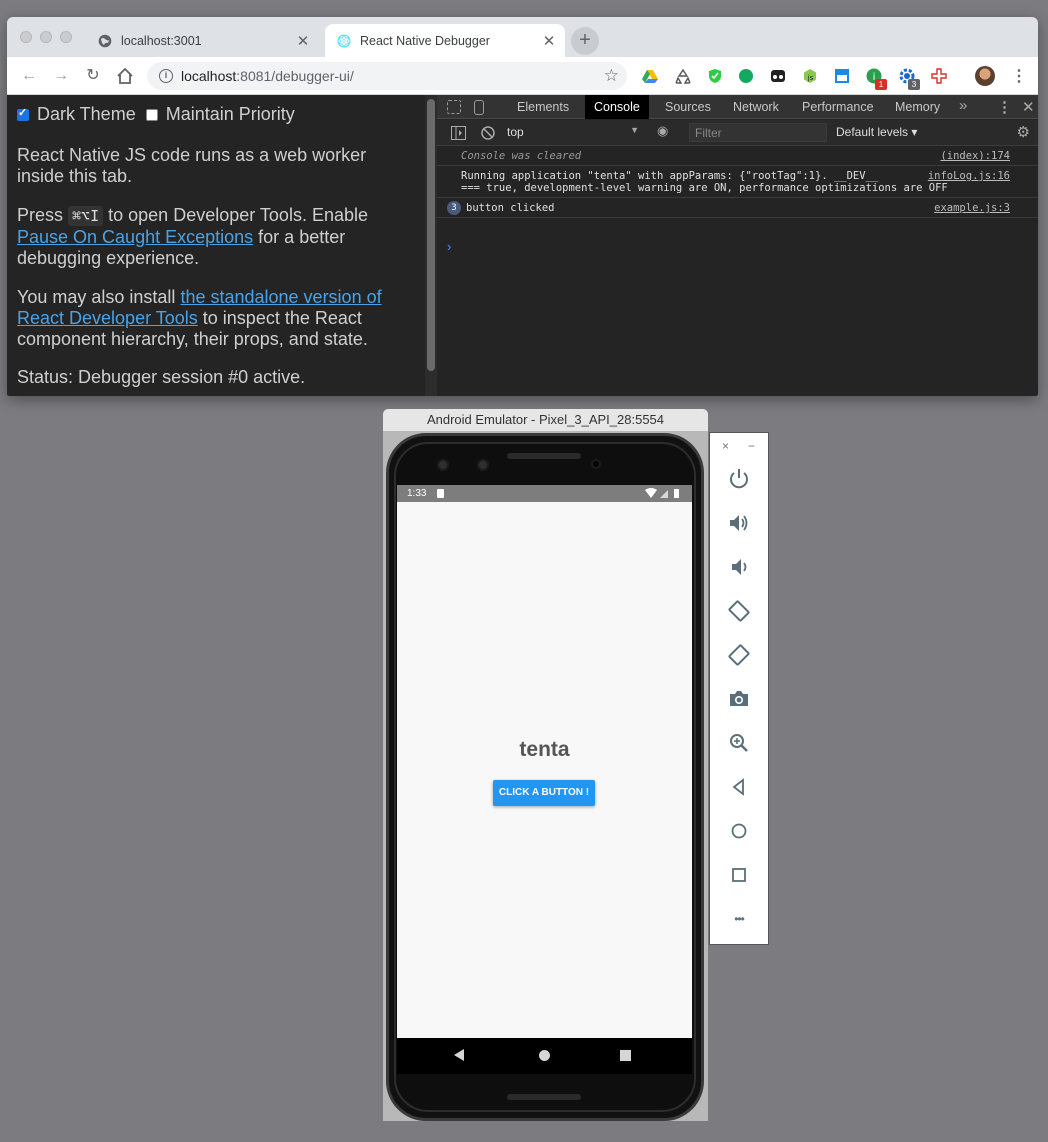  I want to click on reload-icon: ↻, so click(93, 76).